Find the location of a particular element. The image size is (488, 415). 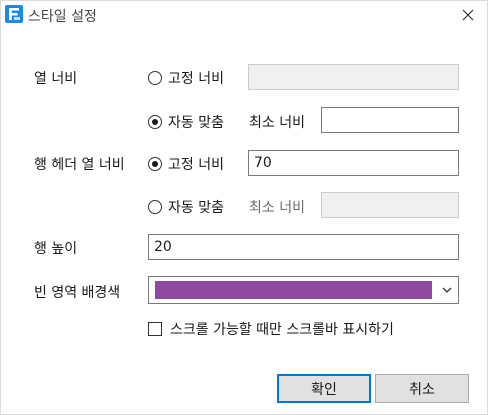

header-col-width-fixed-label: 고정 너비 is located at coordinates (196, 165).